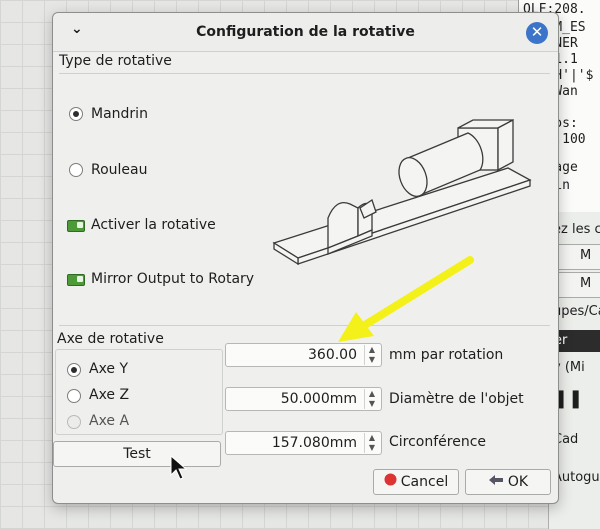  Describe the element at coordinates (109, 395) in the screenshot. I see `axis-z-label: Axe Z` at that location.